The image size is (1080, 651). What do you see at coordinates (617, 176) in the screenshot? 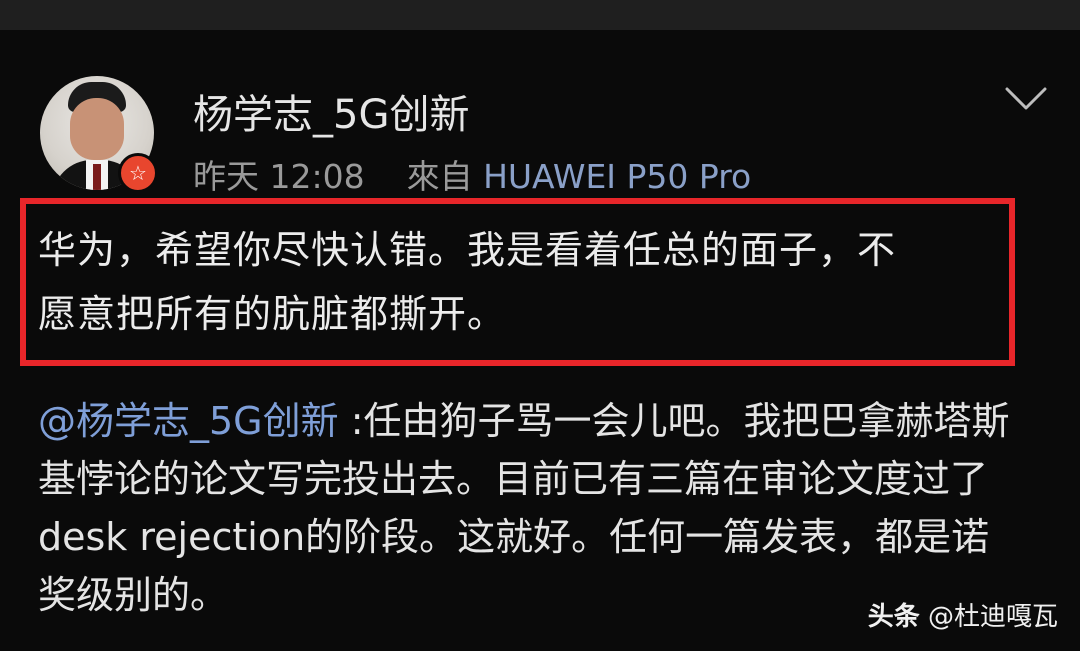
I see `source-device: HUAWEI P50 Pro` at bounding box center [617, 176].